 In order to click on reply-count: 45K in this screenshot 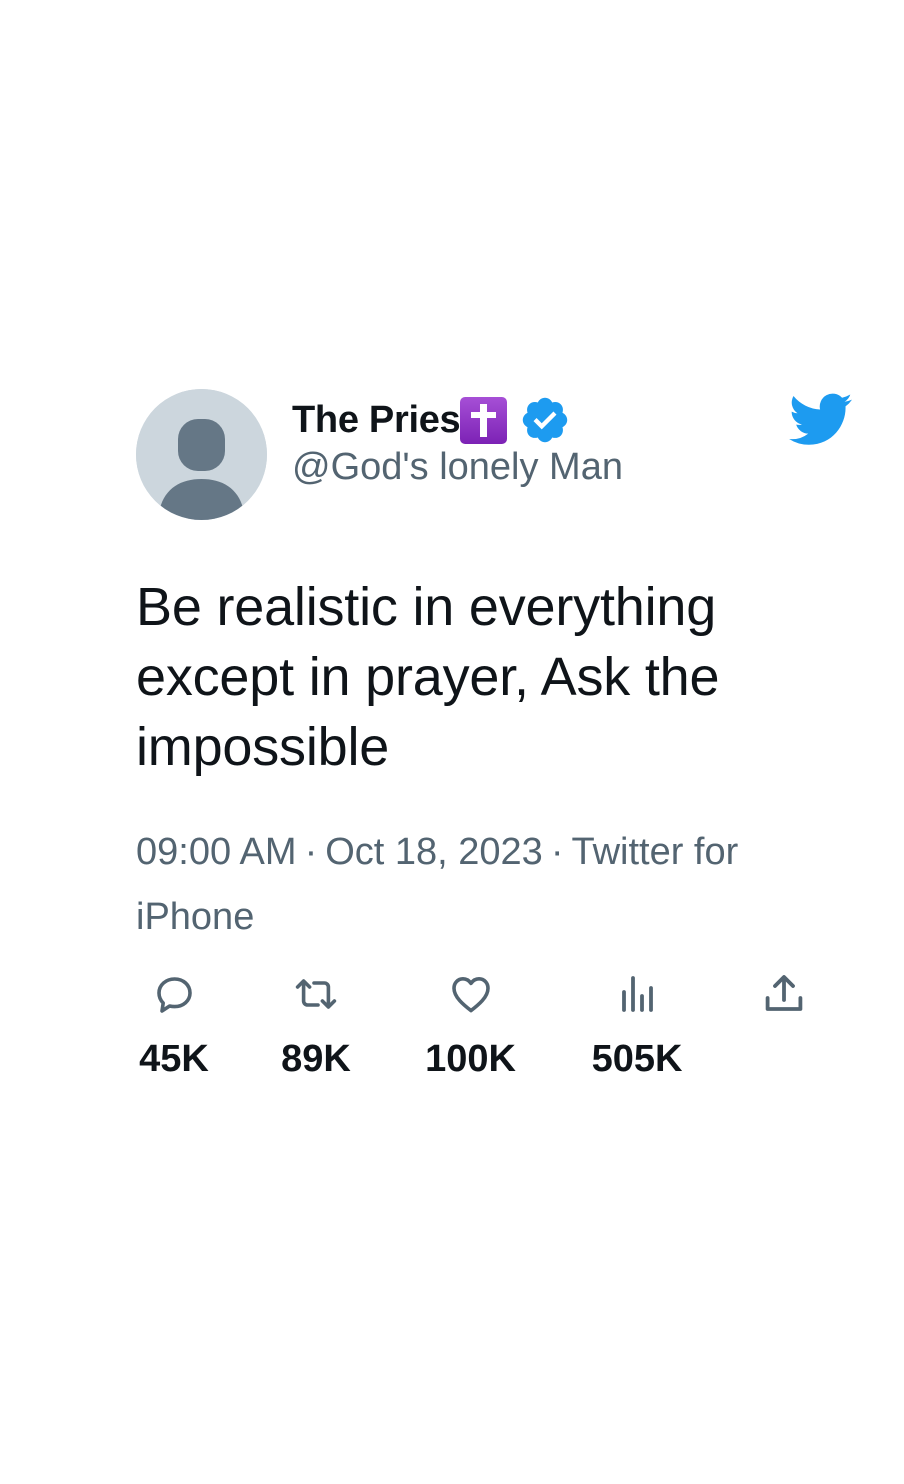, I will do `click(174, 1059)`.